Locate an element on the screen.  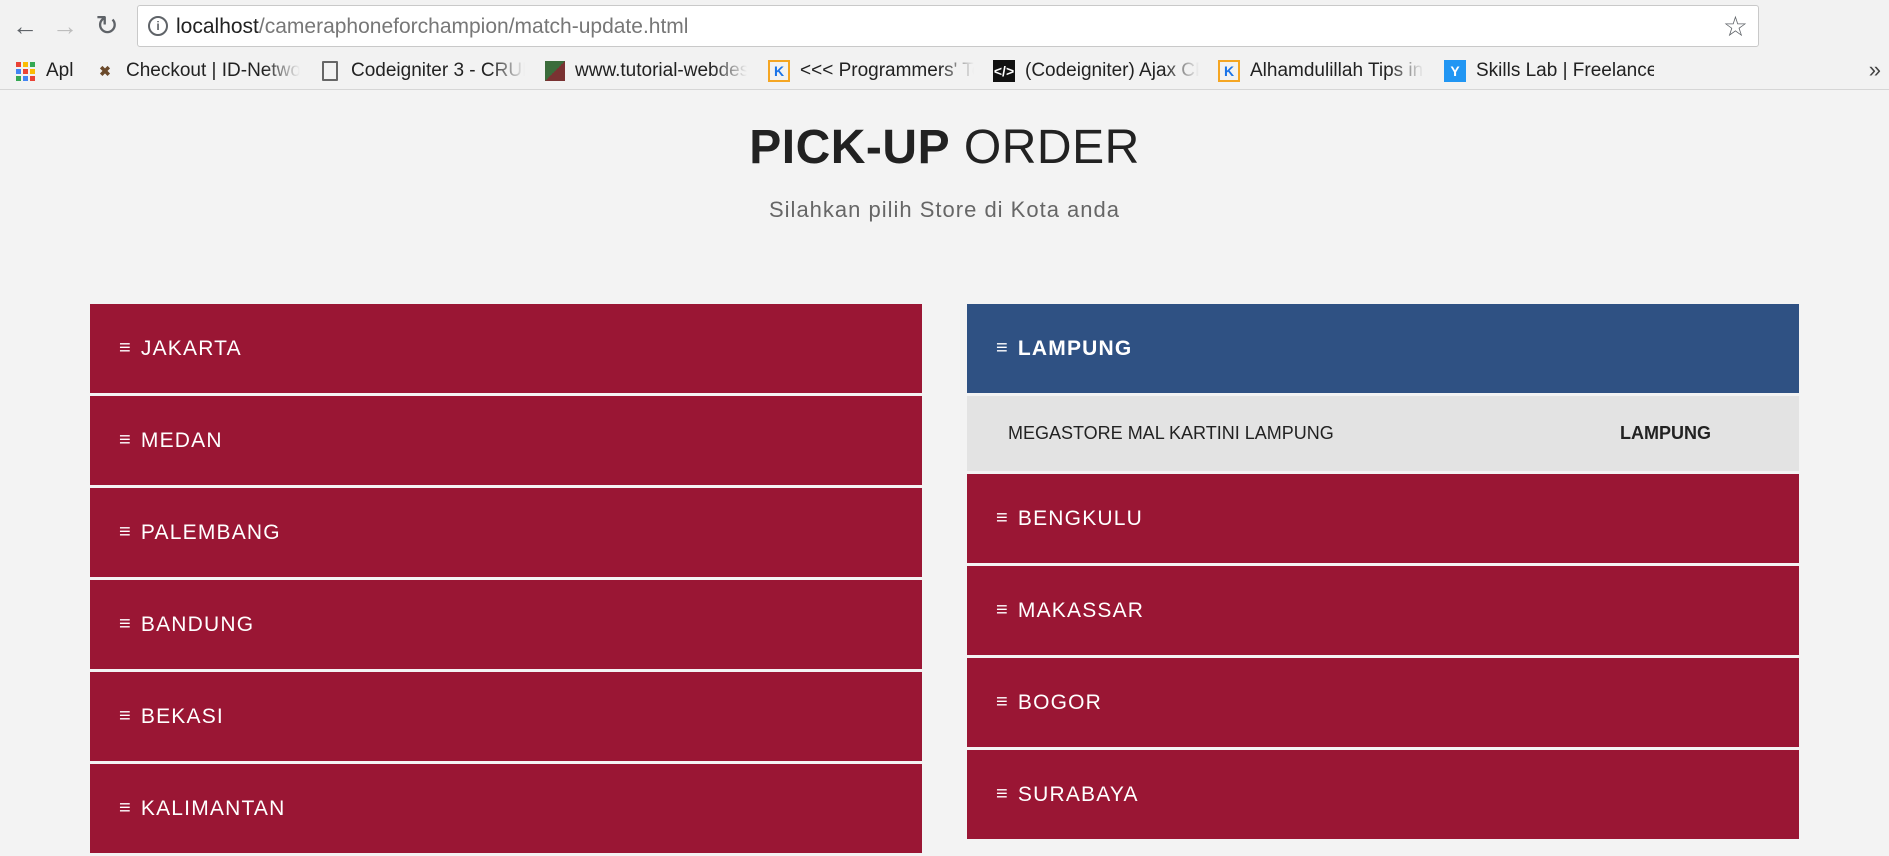
city-item-lampung: ≡ LAMPUNG is located at coordinates (1383, 348).